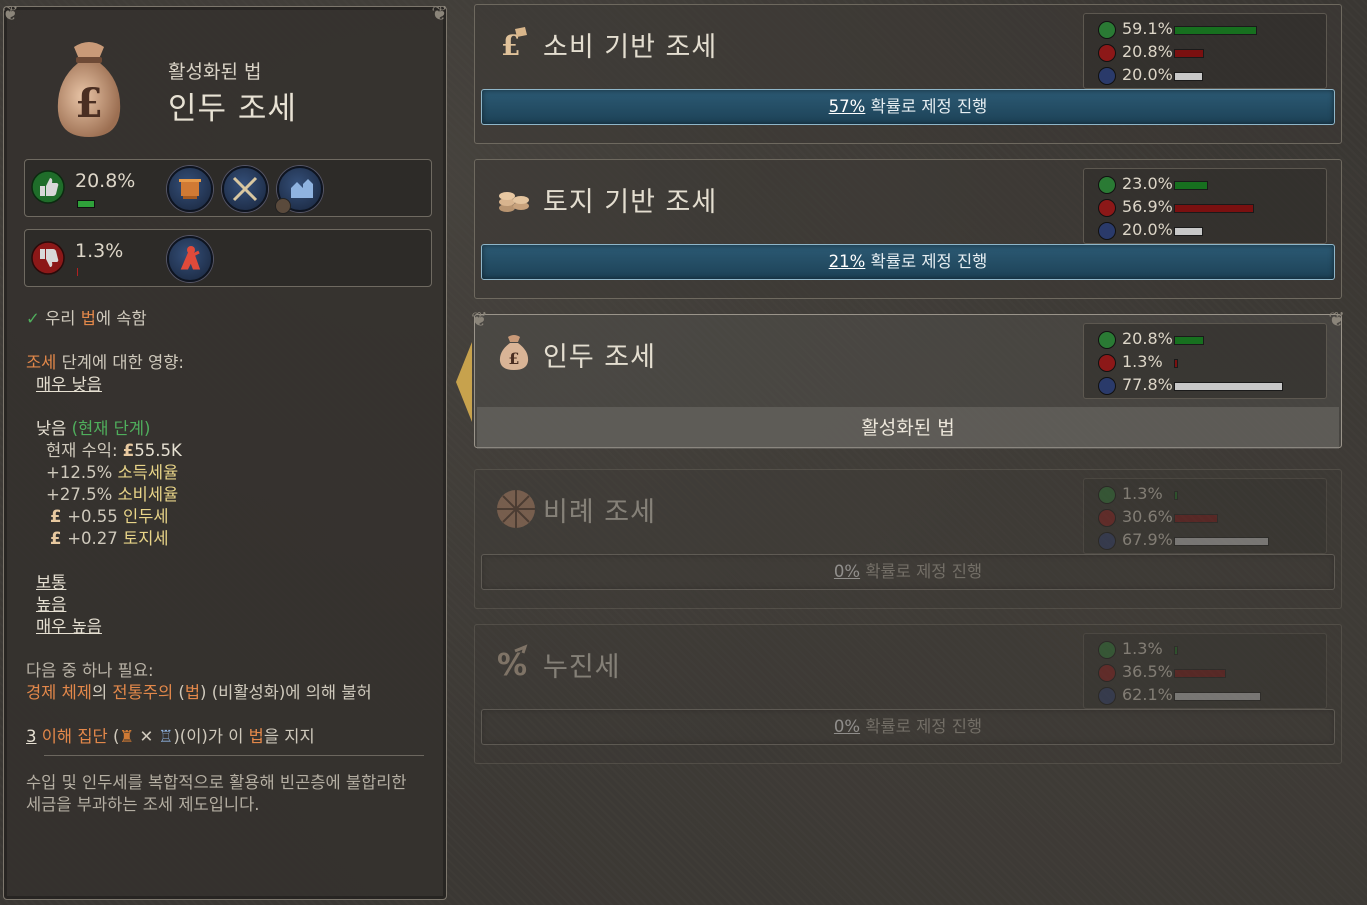  Describe the element at coordinates (69, 383) in the screenshot. I see `tax-level-very-low: 매우 낮음` at that location.